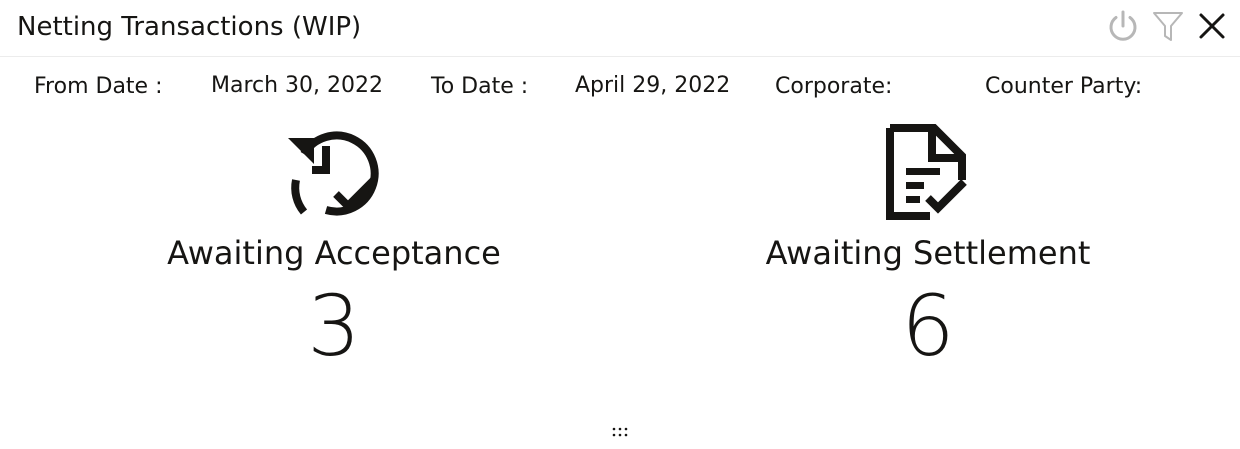 The height and width of the screenshot is (449, 1240). What do you see at coordinates (334, 172) in the screenshot?
I see `history-check-icon` at bounding box center [334, 172].